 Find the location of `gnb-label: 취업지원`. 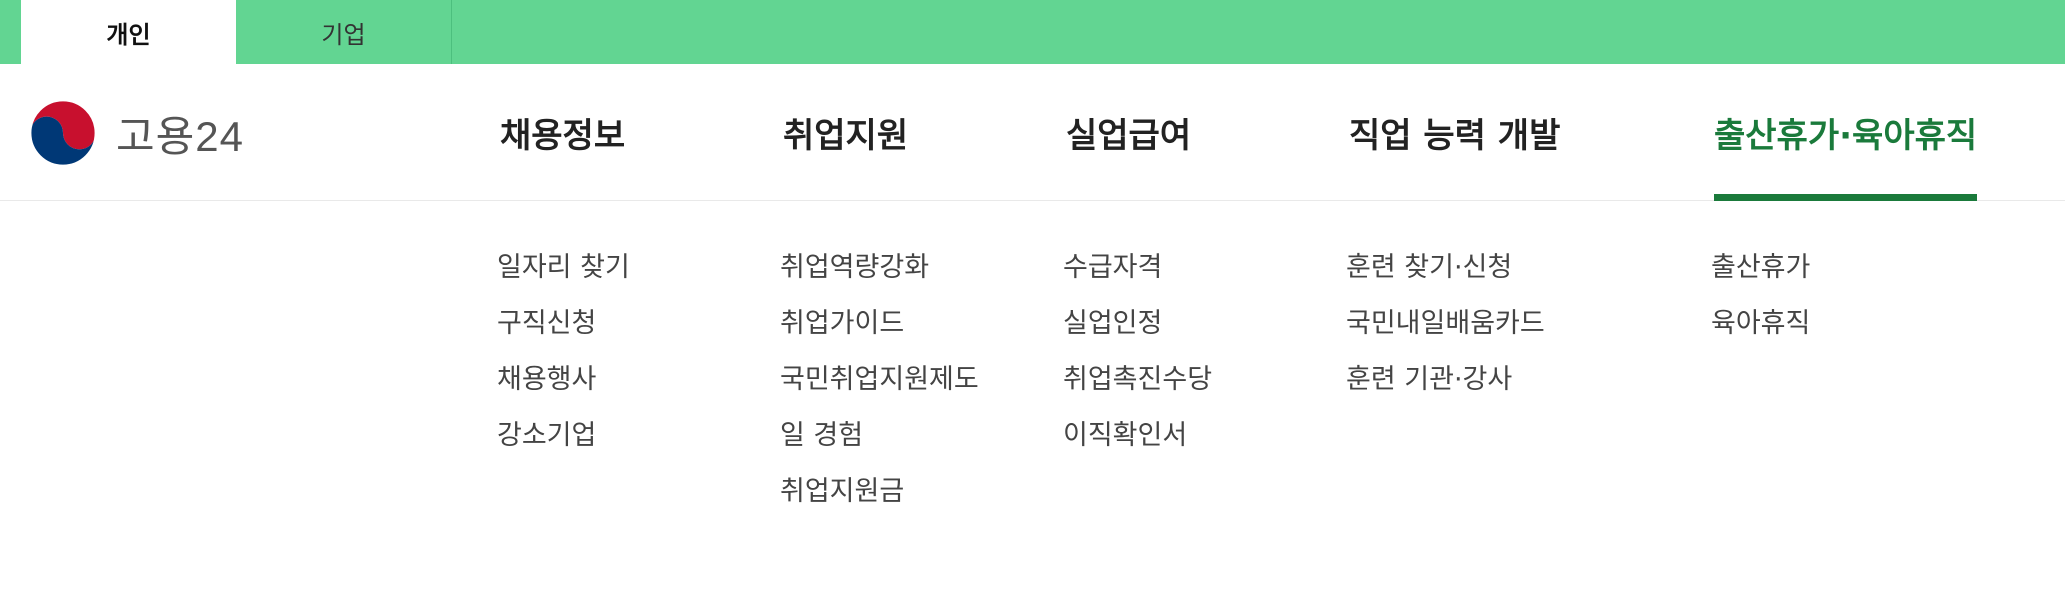

gnb-label: 취업지원 is located at coordinates (846, 136).